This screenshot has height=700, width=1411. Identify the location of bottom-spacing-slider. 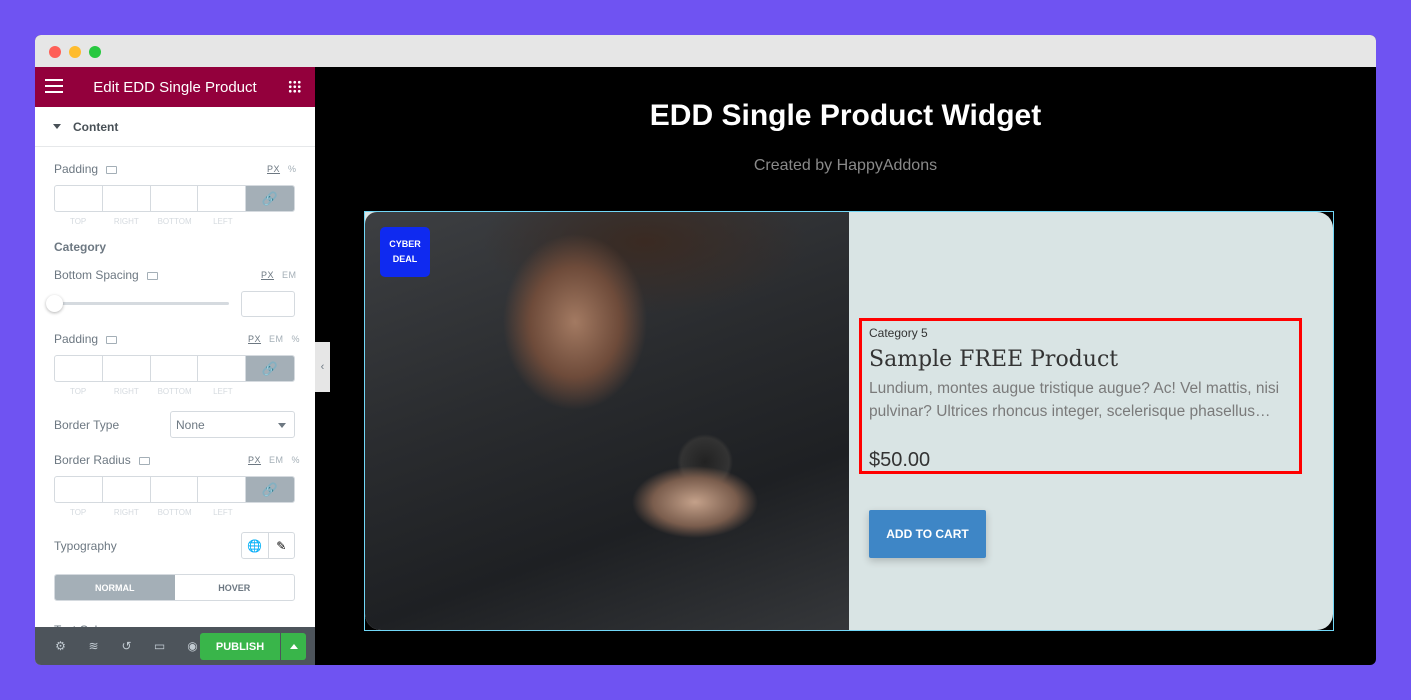
(141, 303).